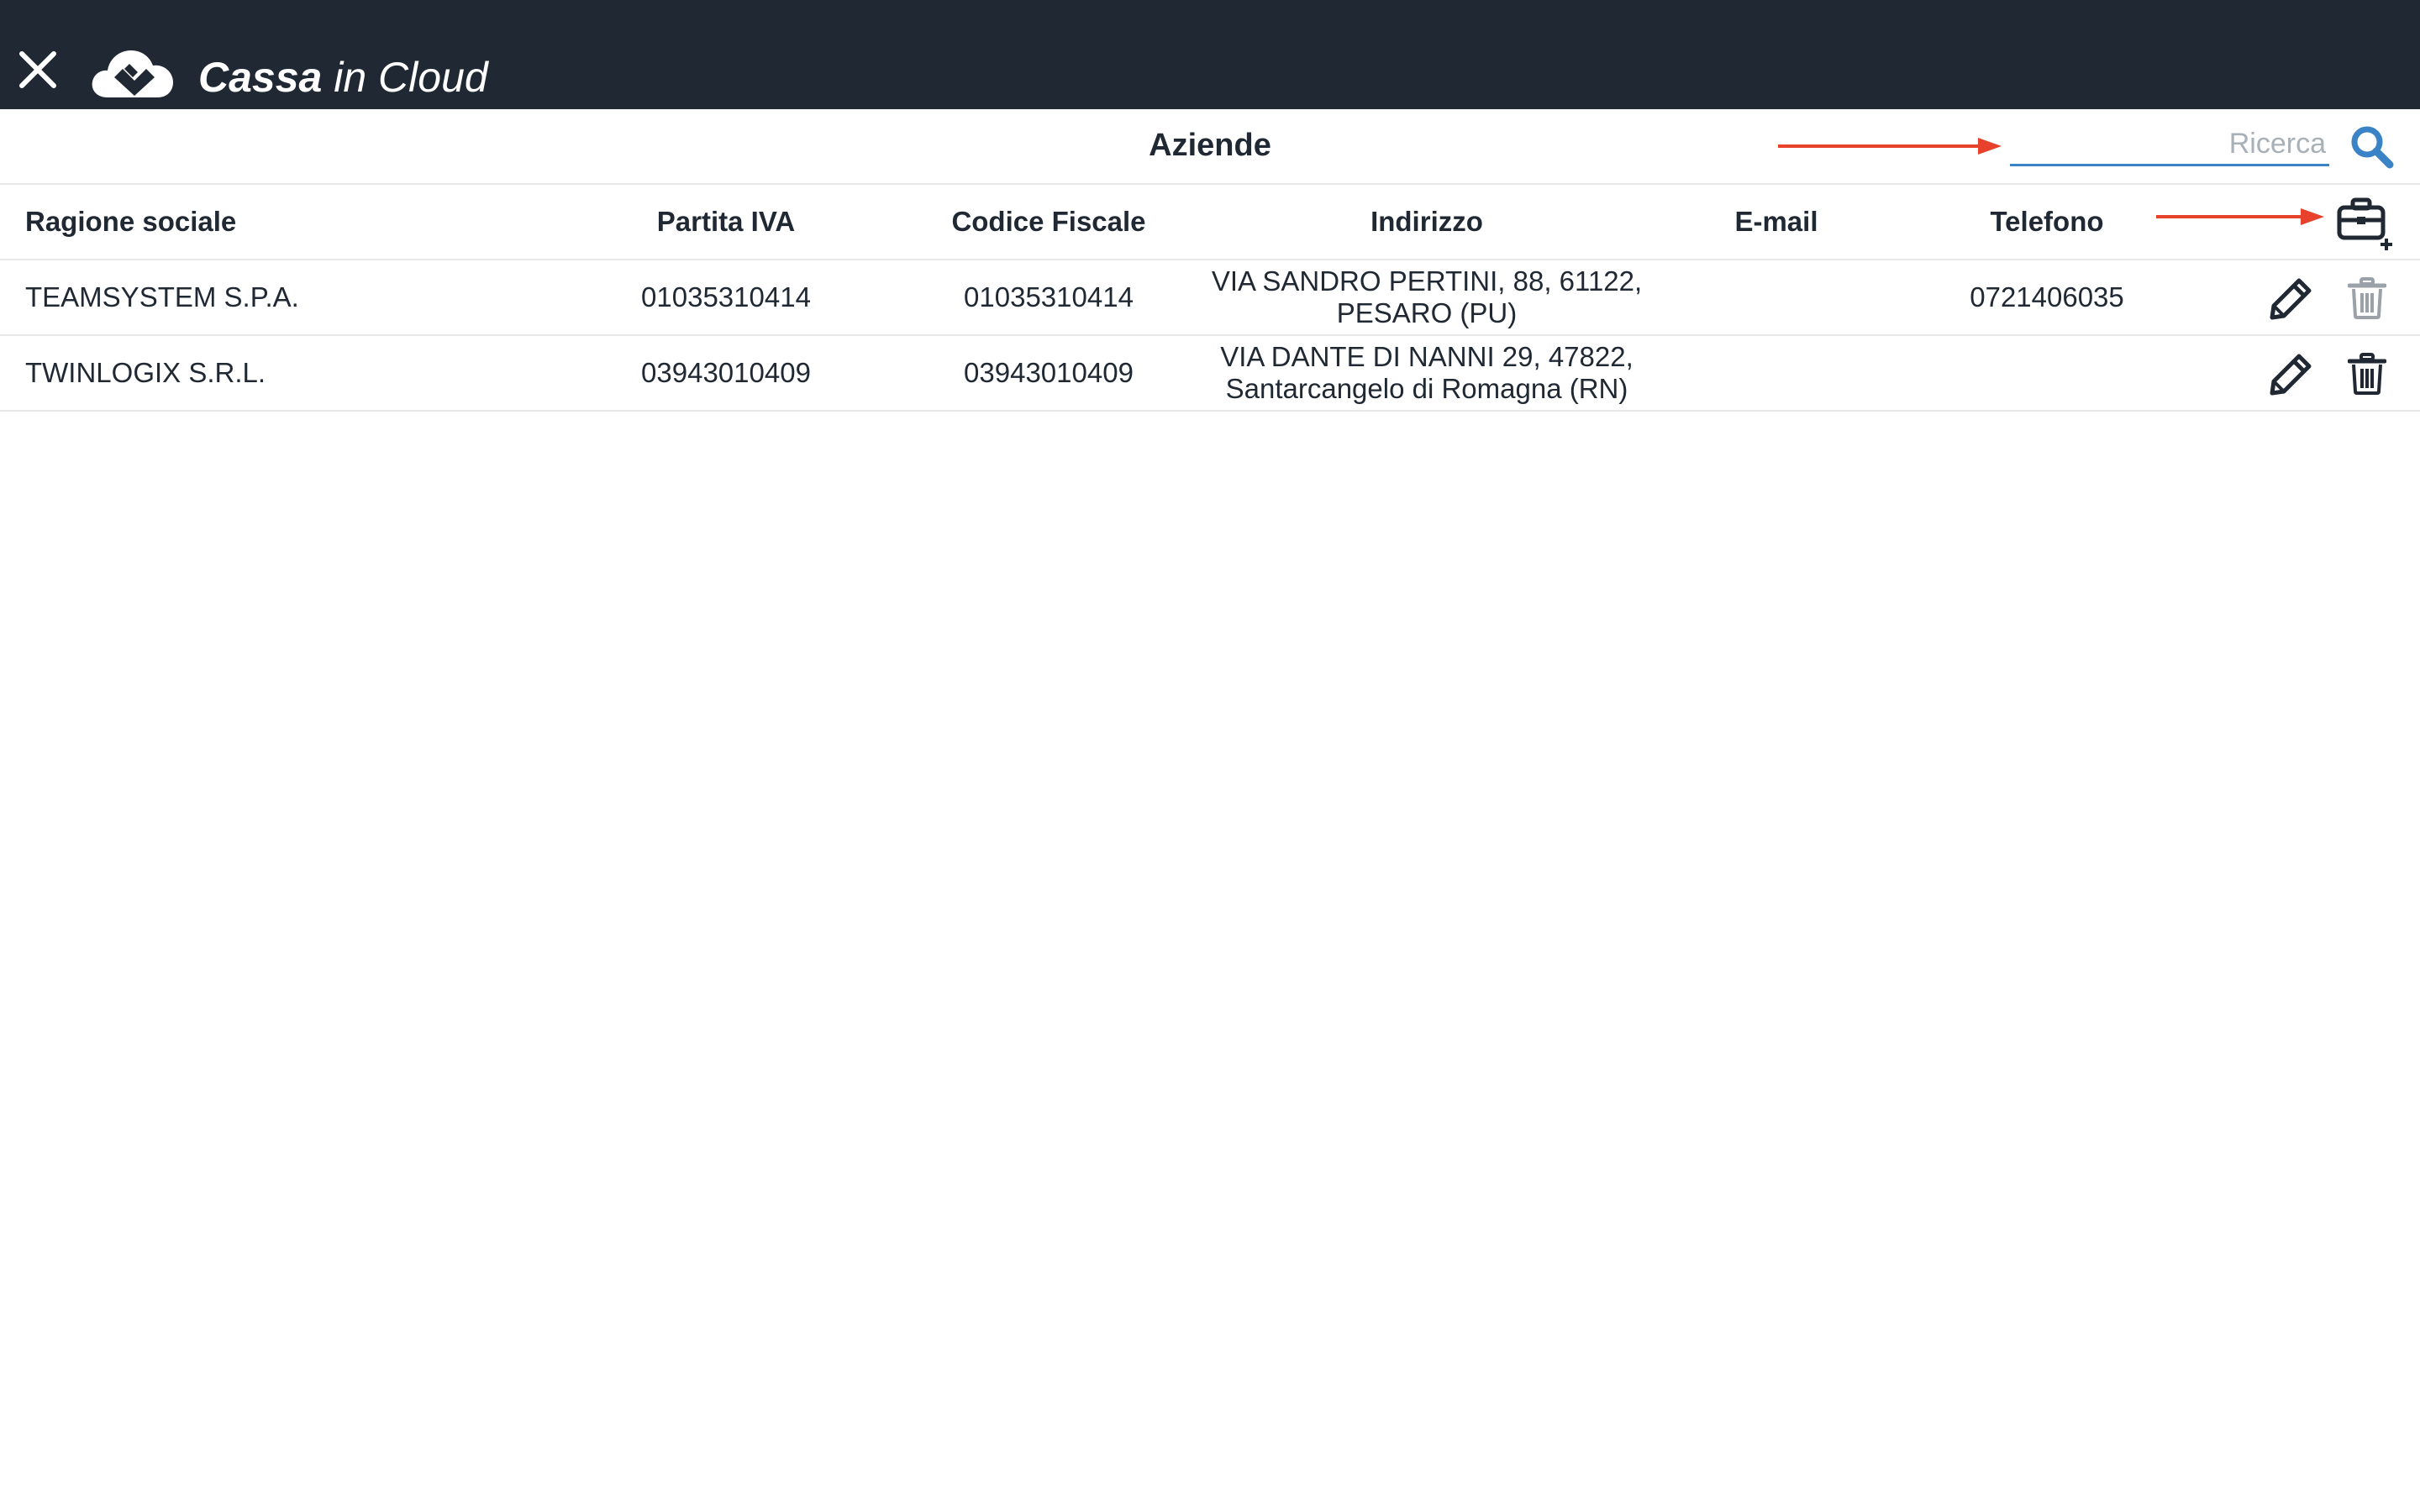 This screenshot has width=2420, height=1512. Describe the element at coordinates (2047, 373) in the screenshot. I see `cell-phone` at that location.